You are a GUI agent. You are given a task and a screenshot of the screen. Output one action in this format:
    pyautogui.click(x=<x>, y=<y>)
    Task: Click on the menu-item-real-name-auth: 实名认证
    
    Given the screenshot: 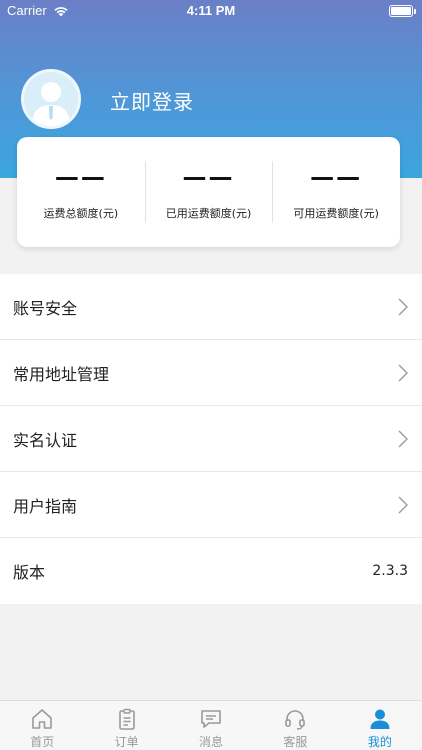 What is the action you would take?
    pyautogui.click(x=211, y=439)
    